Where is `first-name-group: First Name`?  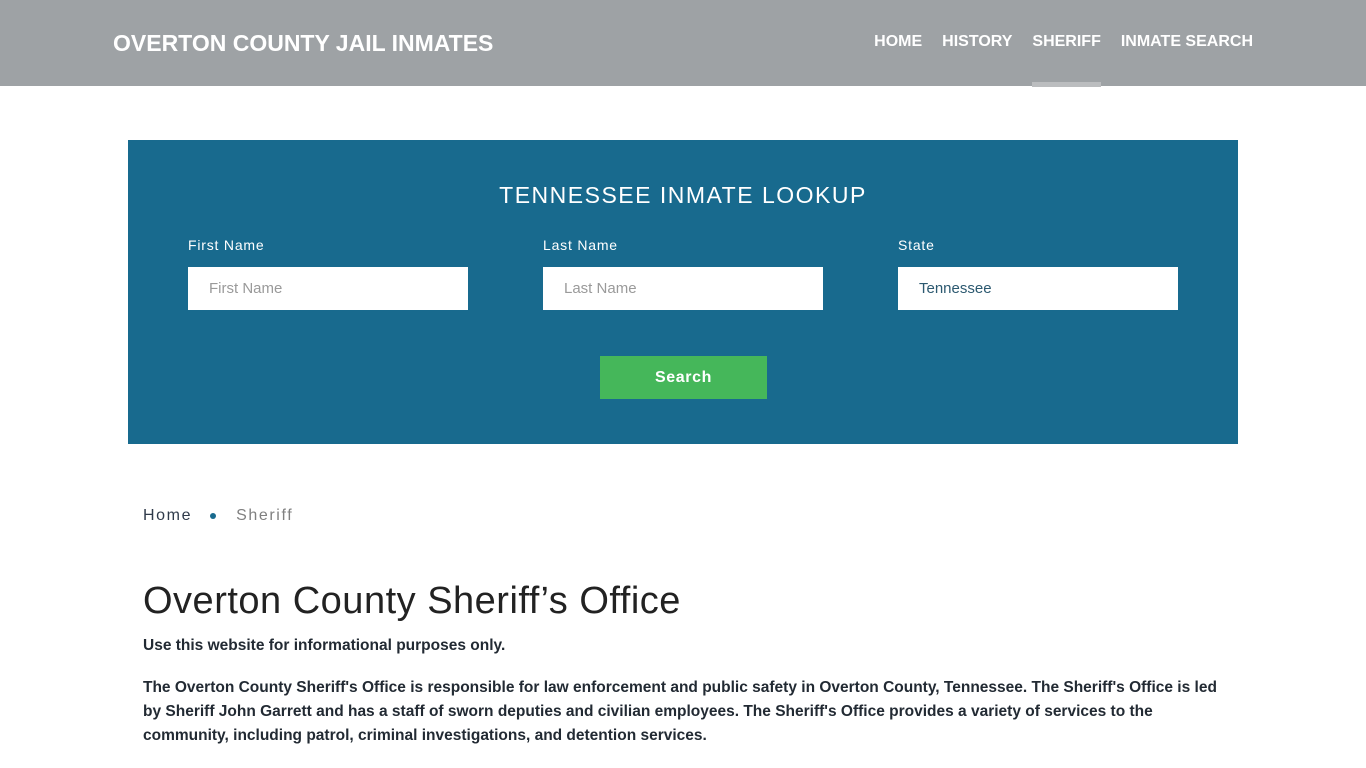
first-name-group: First Name is located at coordinates (328, 273).